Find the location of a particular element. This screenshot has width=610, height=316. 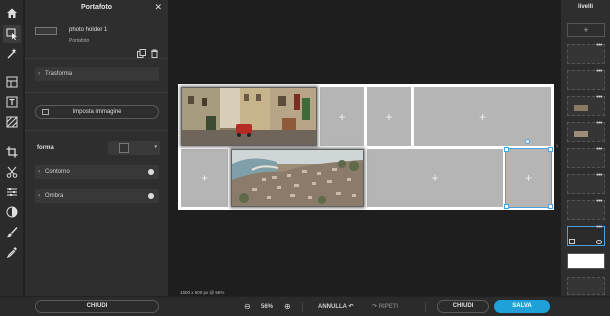

cut-icon is located at coordinates (12, 172).